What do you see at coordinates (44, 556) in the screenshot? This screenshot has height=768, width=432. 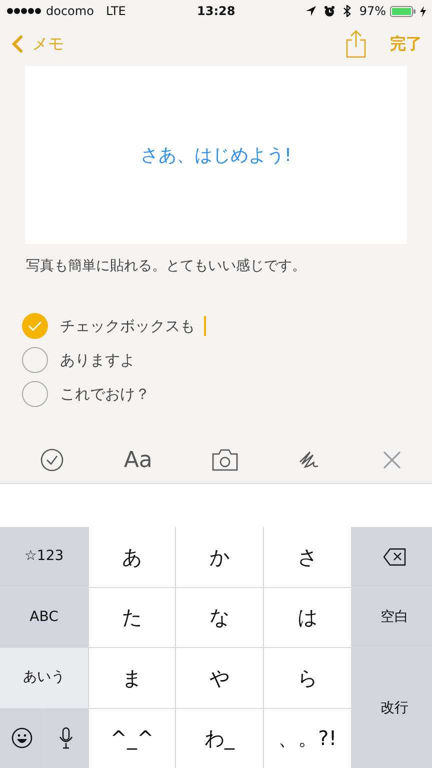 I see `mode-key: ☆123` at bounding box center [44, 556].